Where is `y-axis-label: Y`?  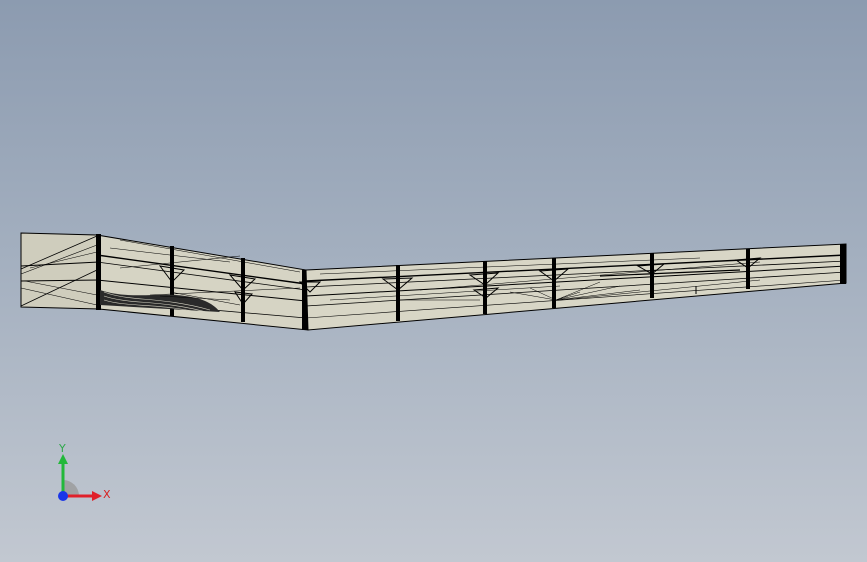 y-axis-label: Y is located at coordinates (62, 448).